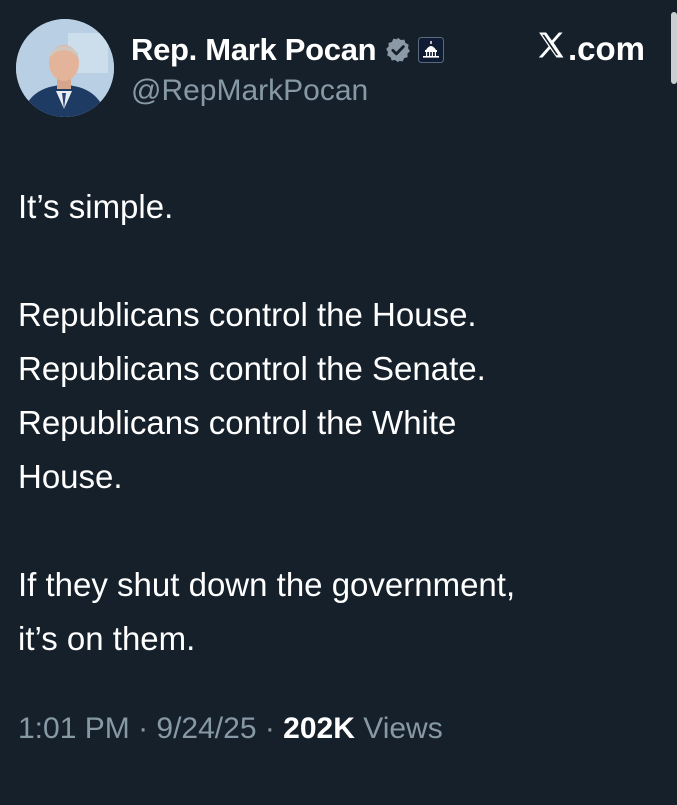 This screenshot has height=805, width=677. What do you see at coordinates (254, 50) in the screenshot?
I see `author-display-name: Rep. Mark Pocan` at bounding box center [254, 50].